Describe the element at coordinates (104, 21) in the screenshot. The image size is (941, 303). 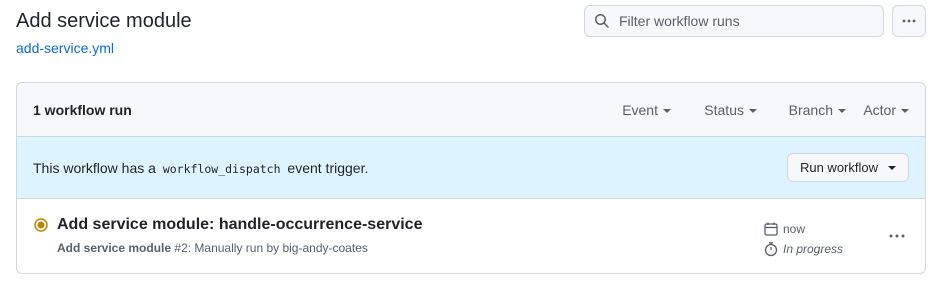
I see `page-title: Add service module` at that location.